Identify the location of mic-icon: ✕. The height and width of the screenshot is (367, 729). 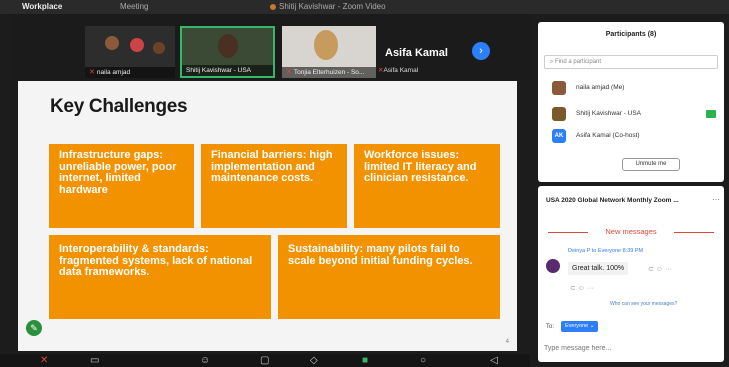
(44, 360).